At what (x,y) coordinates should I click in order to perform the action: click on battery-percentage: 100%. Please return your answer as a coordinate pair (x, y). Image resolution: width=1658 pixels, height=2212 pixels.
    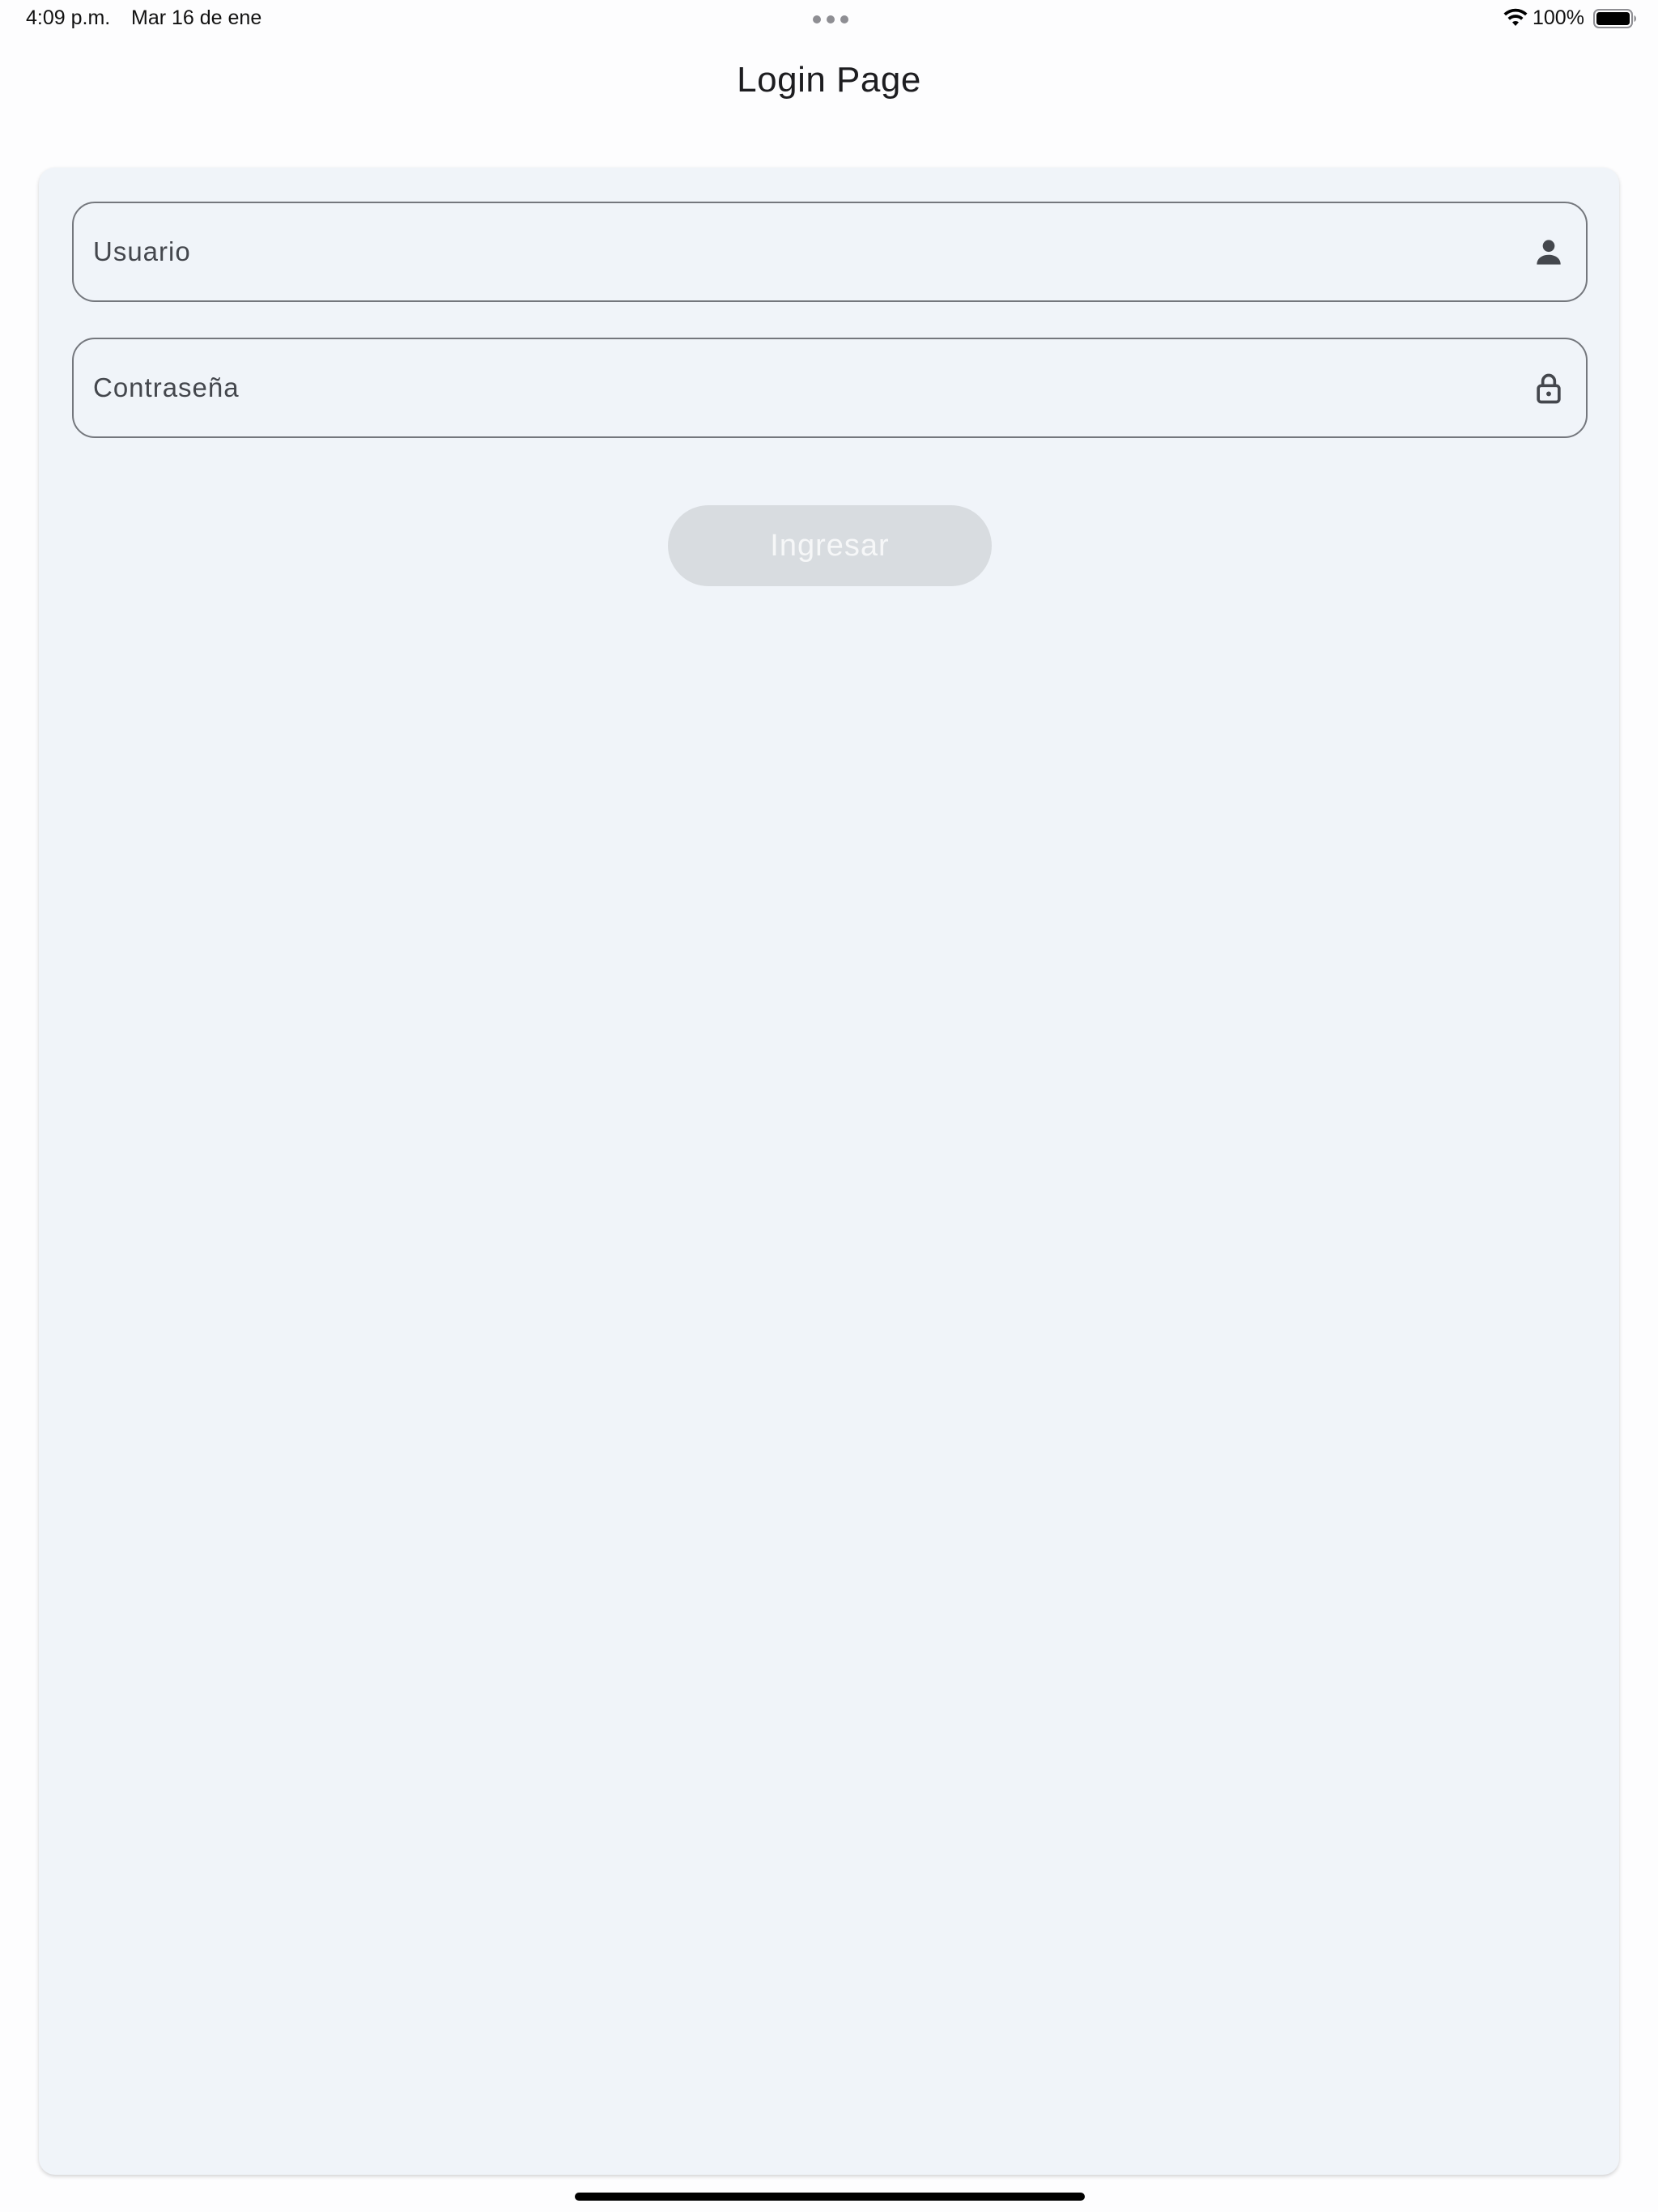
    Looking at the image, I should click on (1558, 18).